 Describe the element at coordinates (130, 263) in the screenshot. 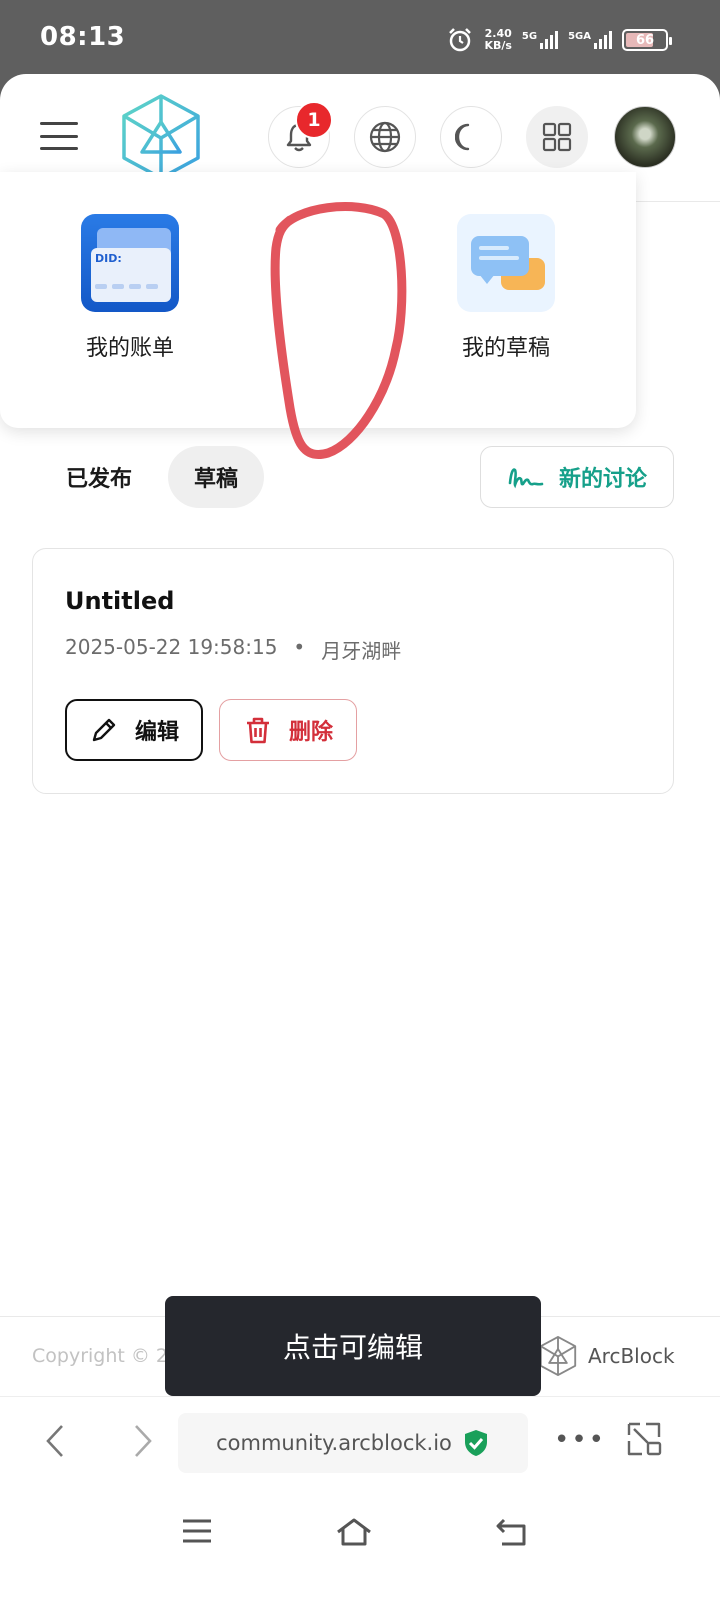

I see `bill-card-icon: DID:` at that location.